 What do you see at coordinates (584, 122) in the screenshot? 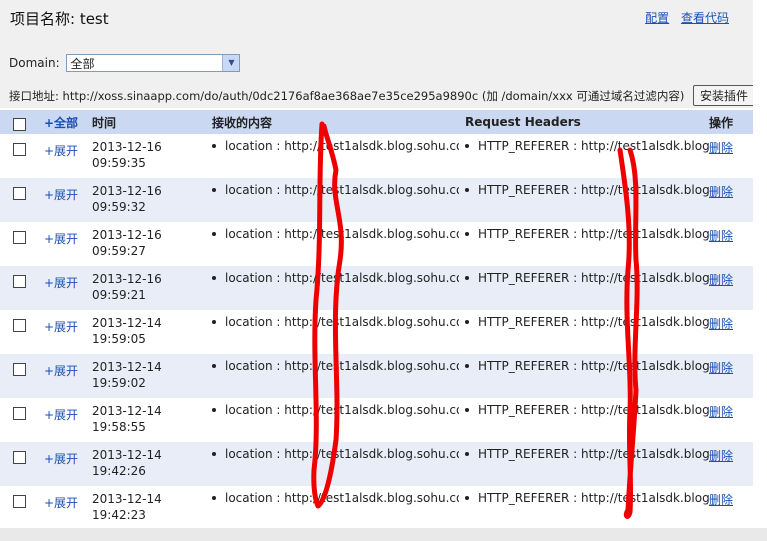
I see `request-headers-header: Request Headers` at bounding box center [584, 122].